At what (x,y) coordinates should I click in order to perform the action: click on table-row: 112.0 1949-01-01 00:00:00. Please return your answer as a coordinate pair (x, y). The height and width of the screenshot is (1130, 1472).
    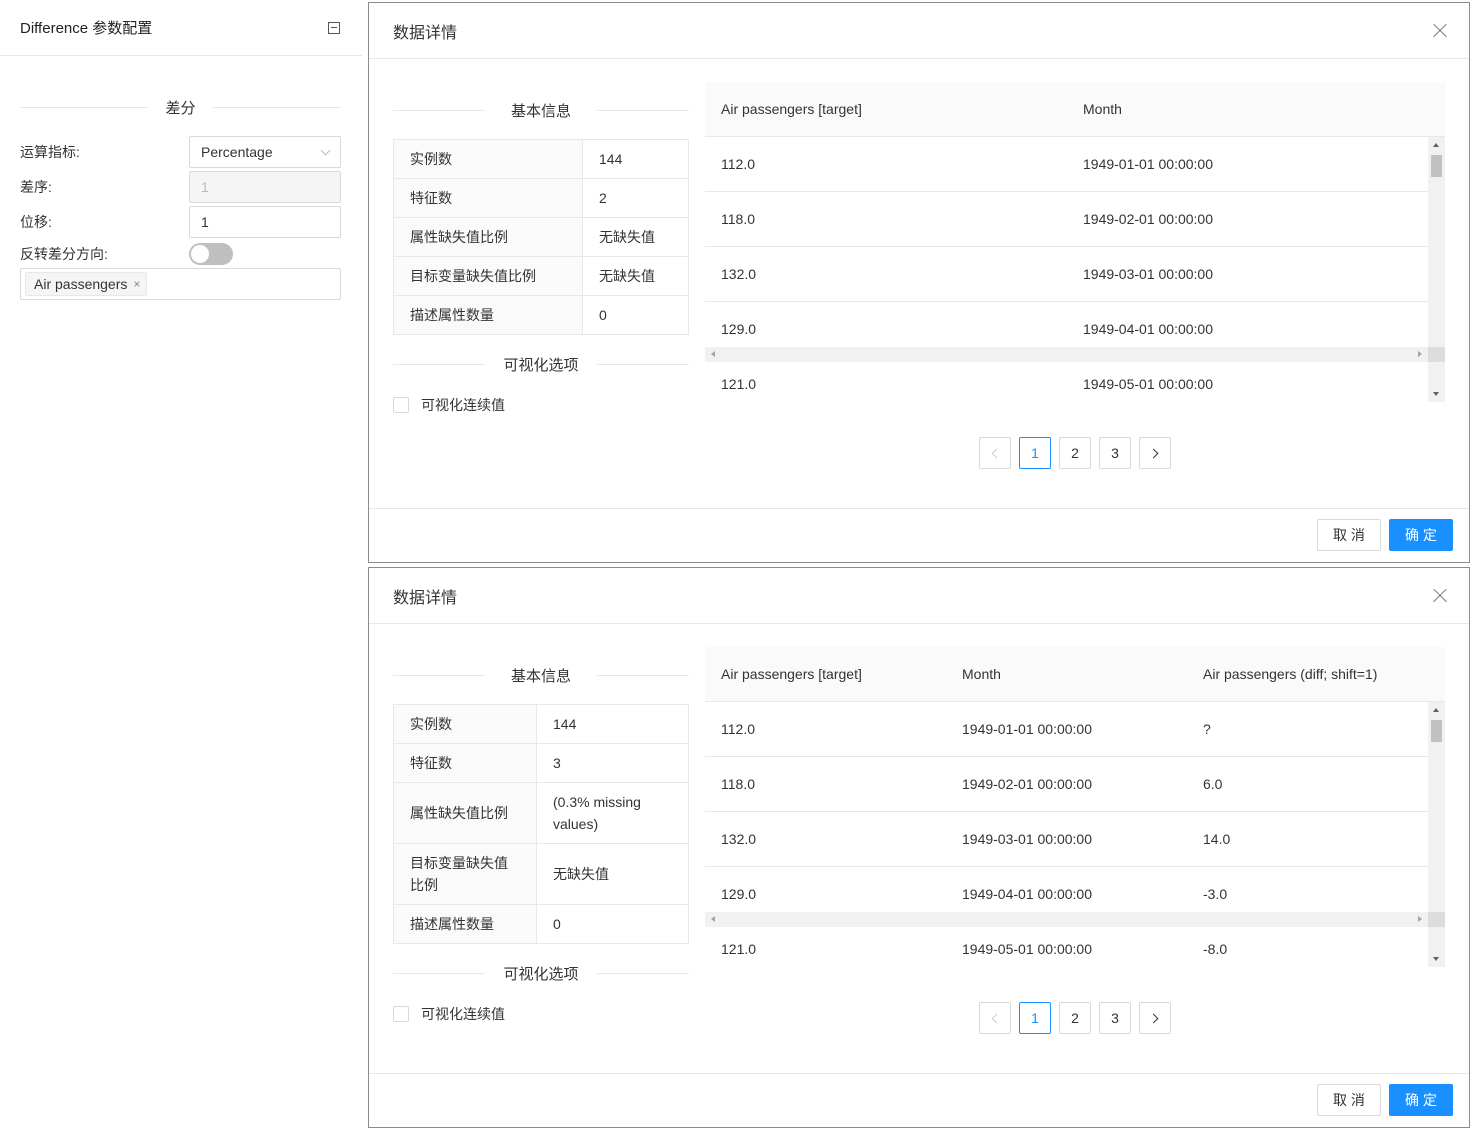
    Looking at the image, I should click on (1066, 164).